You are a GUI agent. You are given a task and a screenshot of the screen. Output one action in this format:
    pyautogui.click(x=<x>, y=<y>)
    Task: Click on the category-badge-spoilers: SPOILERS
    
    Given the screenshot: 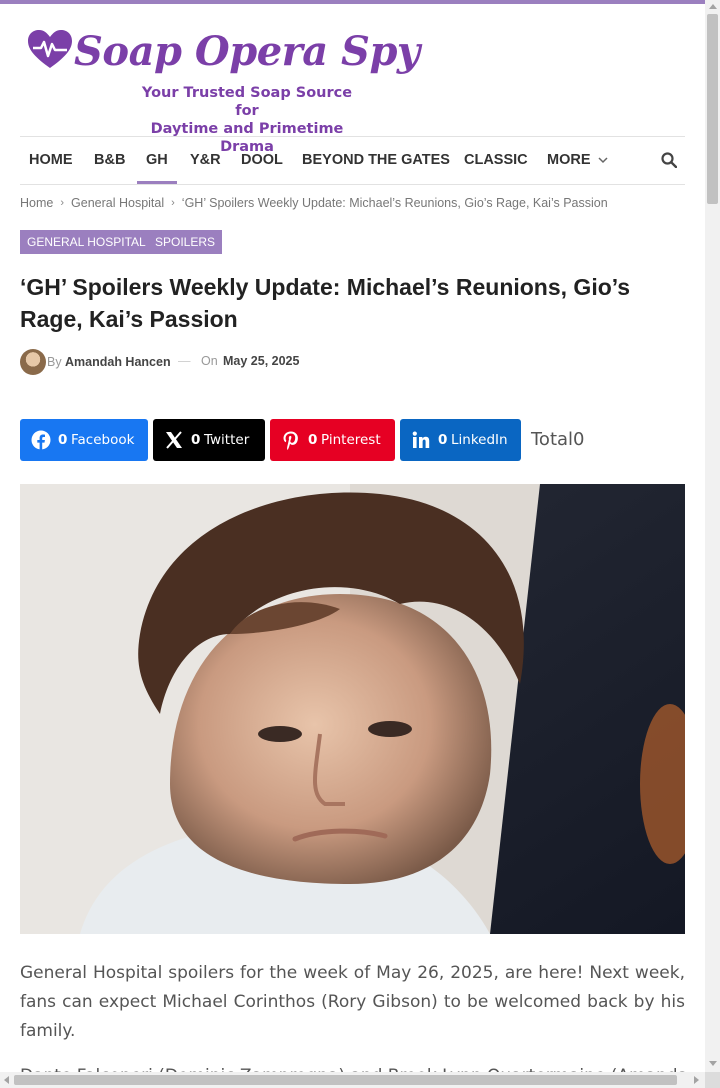 What is the action you would take?
    pyautogui.click(x=185, y=242)
    